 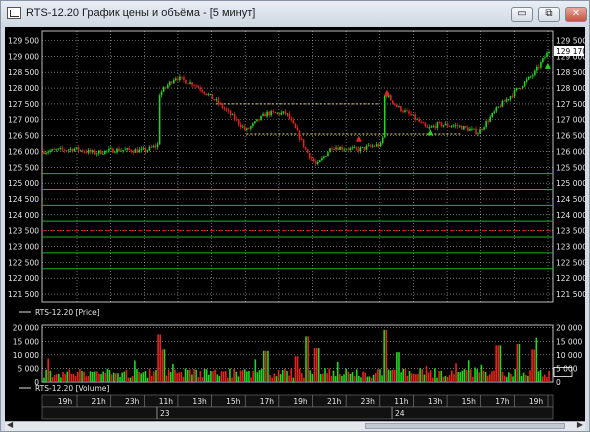 What do you see at coordinates (199, 401) in the screenshot?
I see `hour-tick-label: 13h` at bounding box center [199, 401].